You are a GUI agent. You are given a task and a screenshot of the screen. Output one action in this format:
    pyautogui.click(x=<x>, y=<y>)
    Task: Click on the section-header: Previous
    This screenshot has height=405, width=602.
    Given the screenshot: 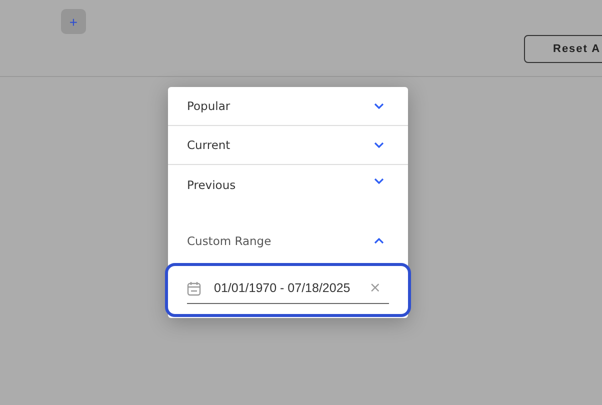 What is the action you would take?
    pyautogui.click(x=288, y=194)
    